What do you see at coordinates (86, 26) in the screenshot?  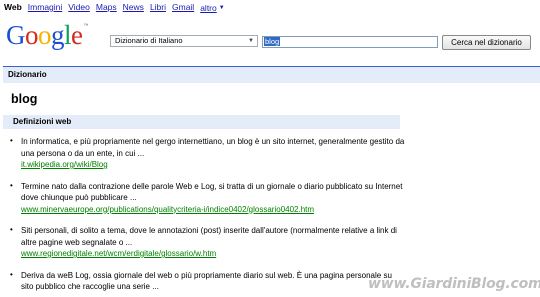 I see `logo-trademark: ™` at bounding box center [86, 26].